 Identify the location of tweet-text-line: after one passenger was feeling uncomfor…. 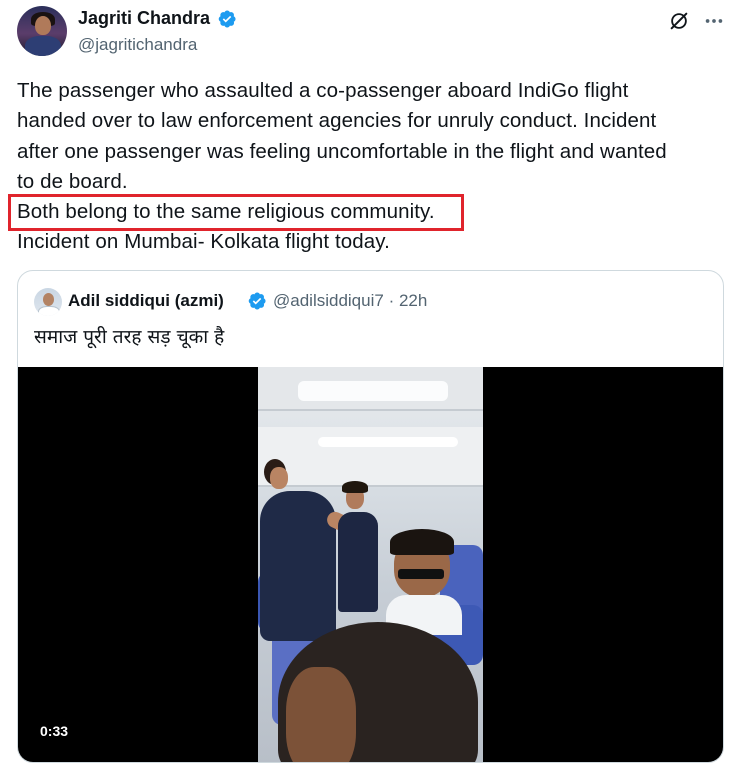
(342, 151).